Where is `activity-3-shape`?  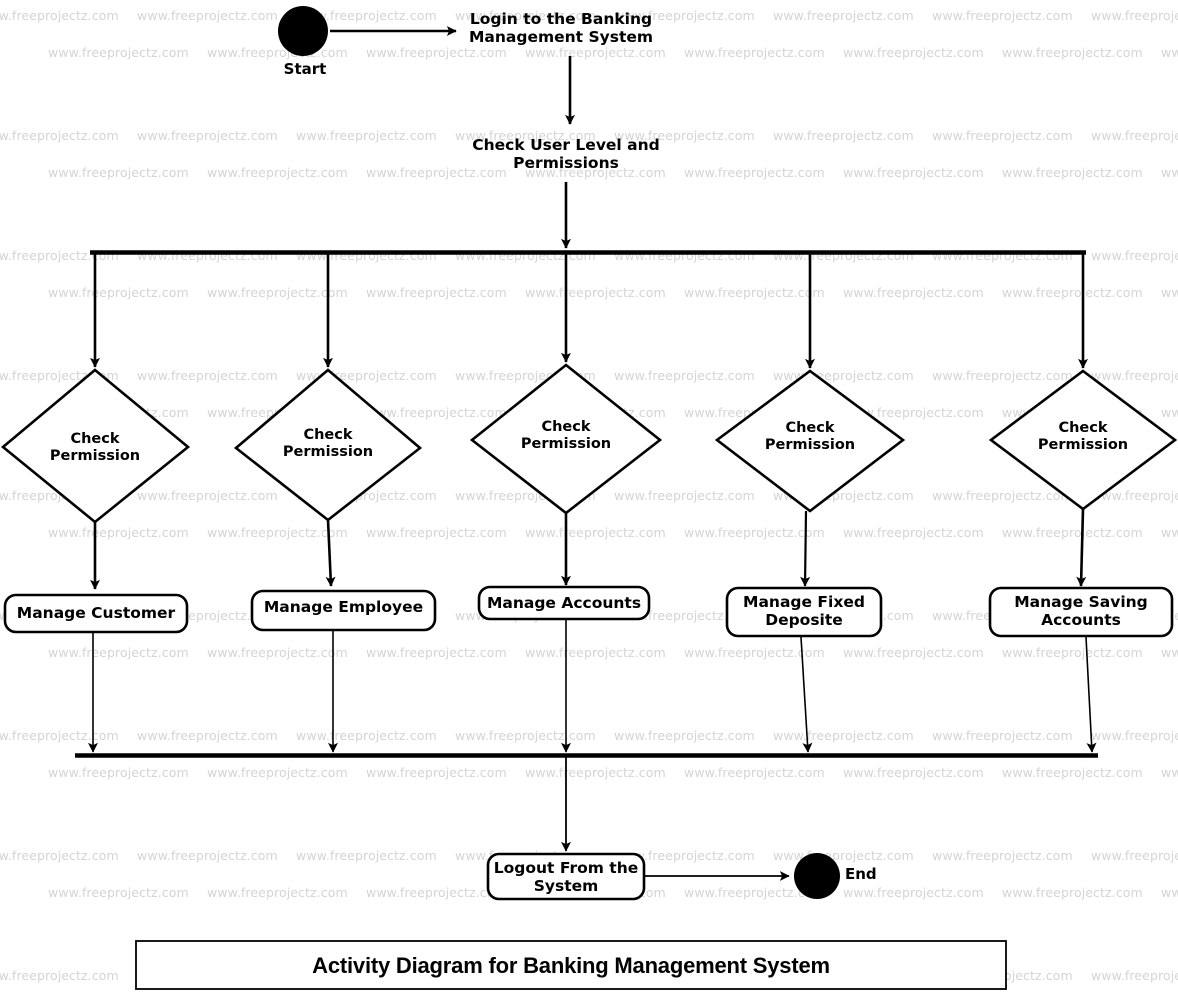 activity-3-shape is located at coordinates (564, 603).